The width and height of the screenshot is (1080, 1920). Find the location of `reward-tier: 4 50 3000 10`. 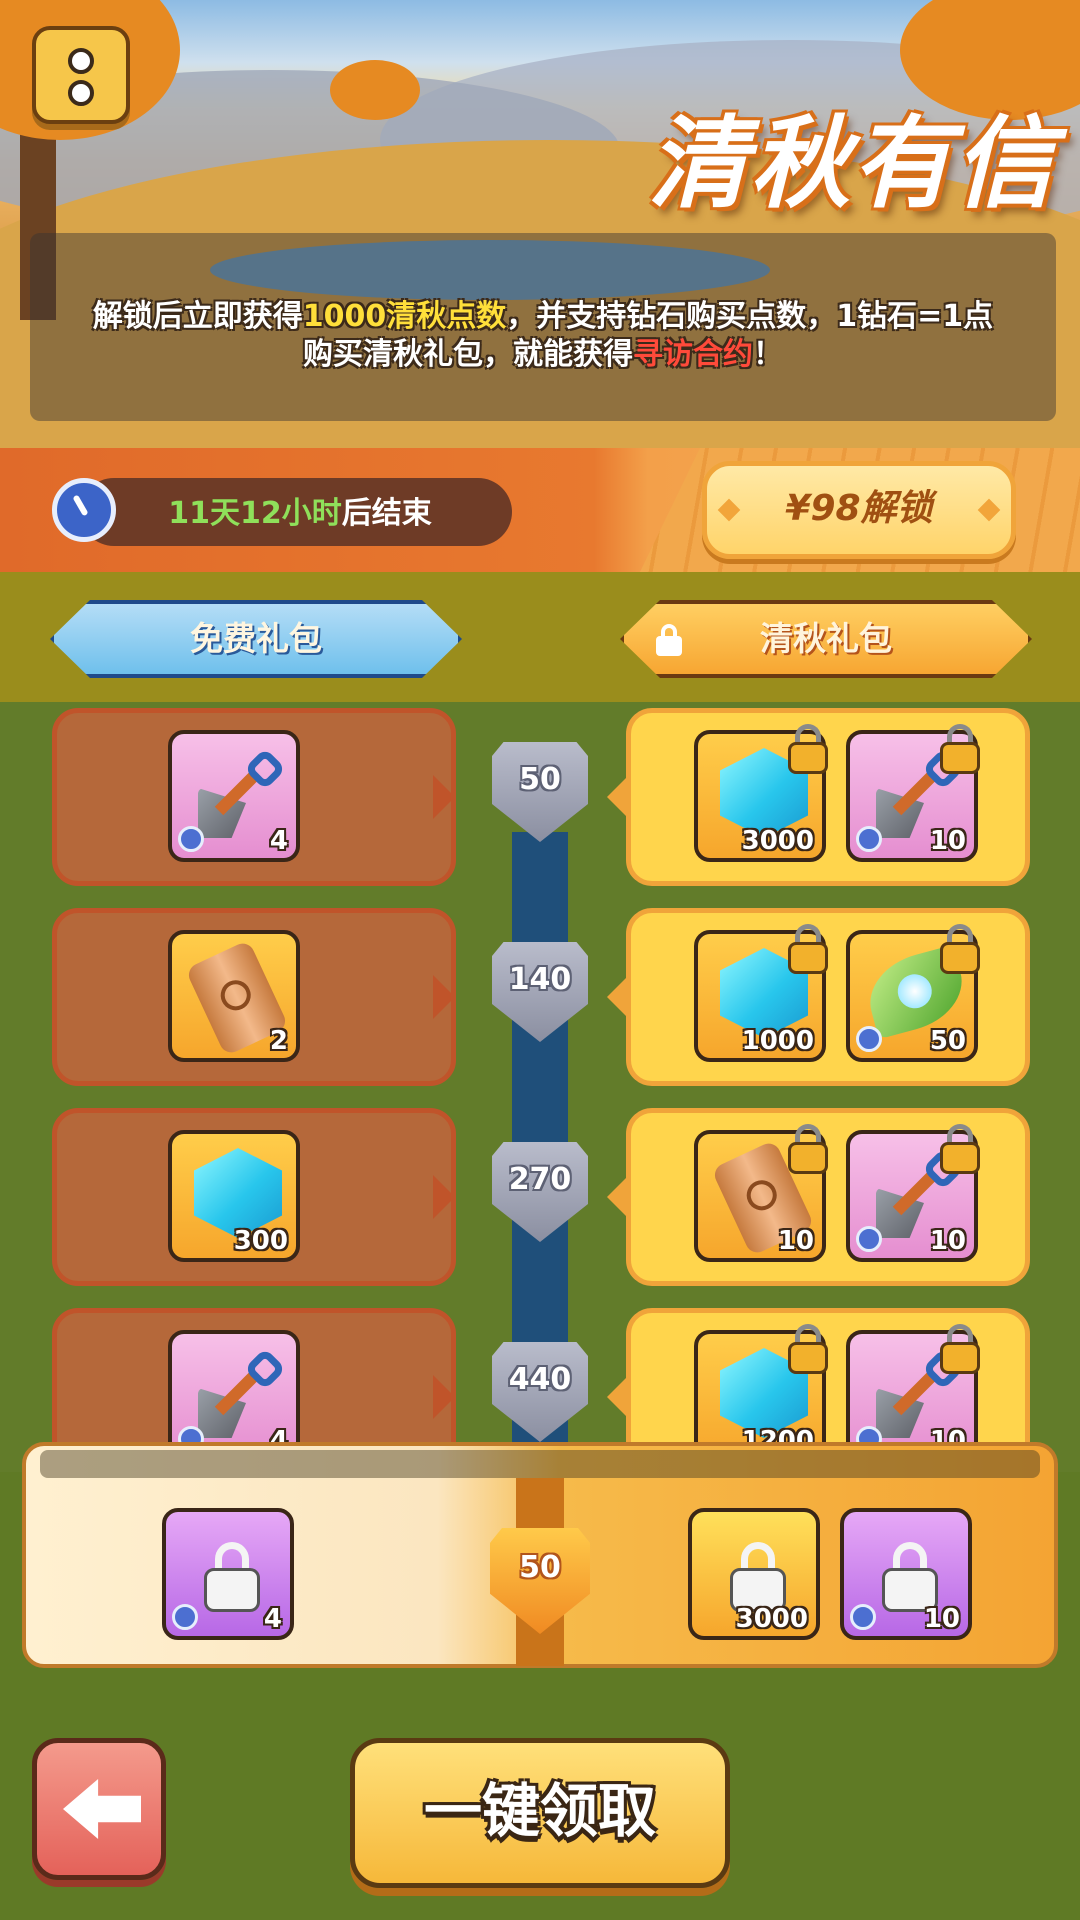

reward-tier: 4 50 3000 10 is located at coordinates (540, 794).